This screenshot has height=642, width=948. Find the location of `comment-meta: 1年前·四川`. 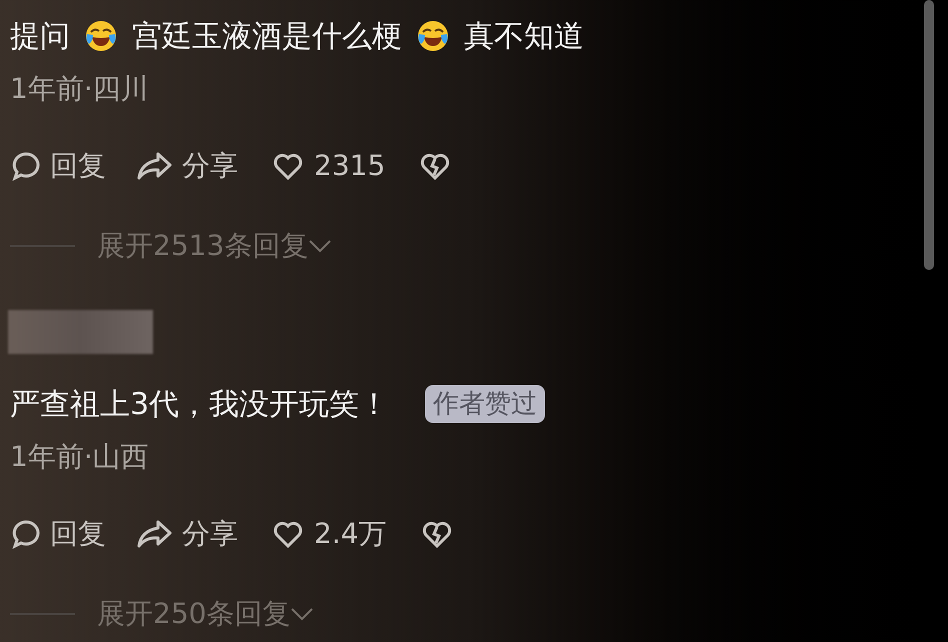

comment-meta: 1年前·四川 is located at coordinates (80, 89).